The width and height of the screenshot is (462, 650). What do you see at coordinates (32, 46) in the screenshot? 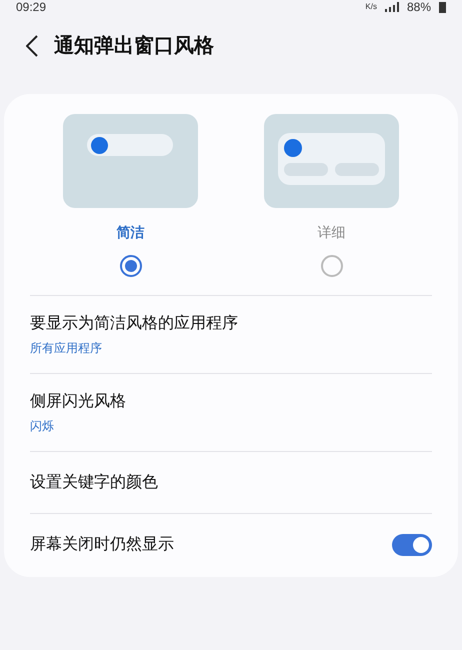
I see `back-icon` at bounding box center [32, 46].